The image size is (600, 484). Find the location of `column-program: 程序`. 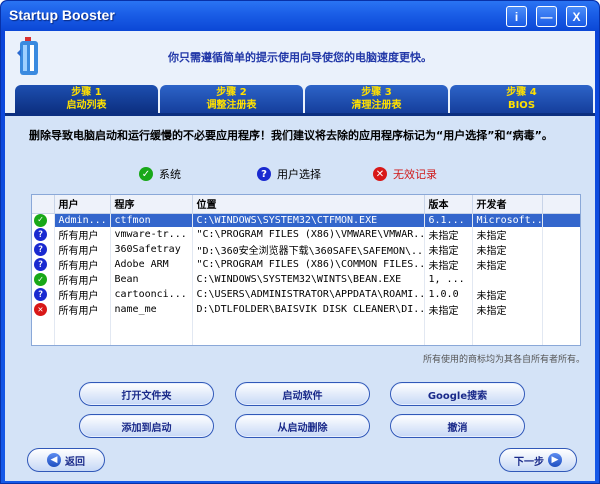

column-program: 程序 is located at coordinates (151, 204).